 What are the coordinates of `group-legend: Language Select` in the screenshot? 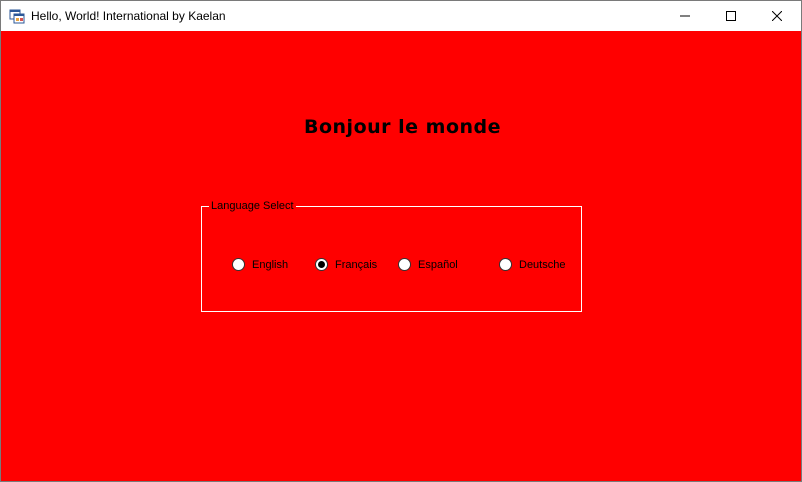 It's located at (252, 206).